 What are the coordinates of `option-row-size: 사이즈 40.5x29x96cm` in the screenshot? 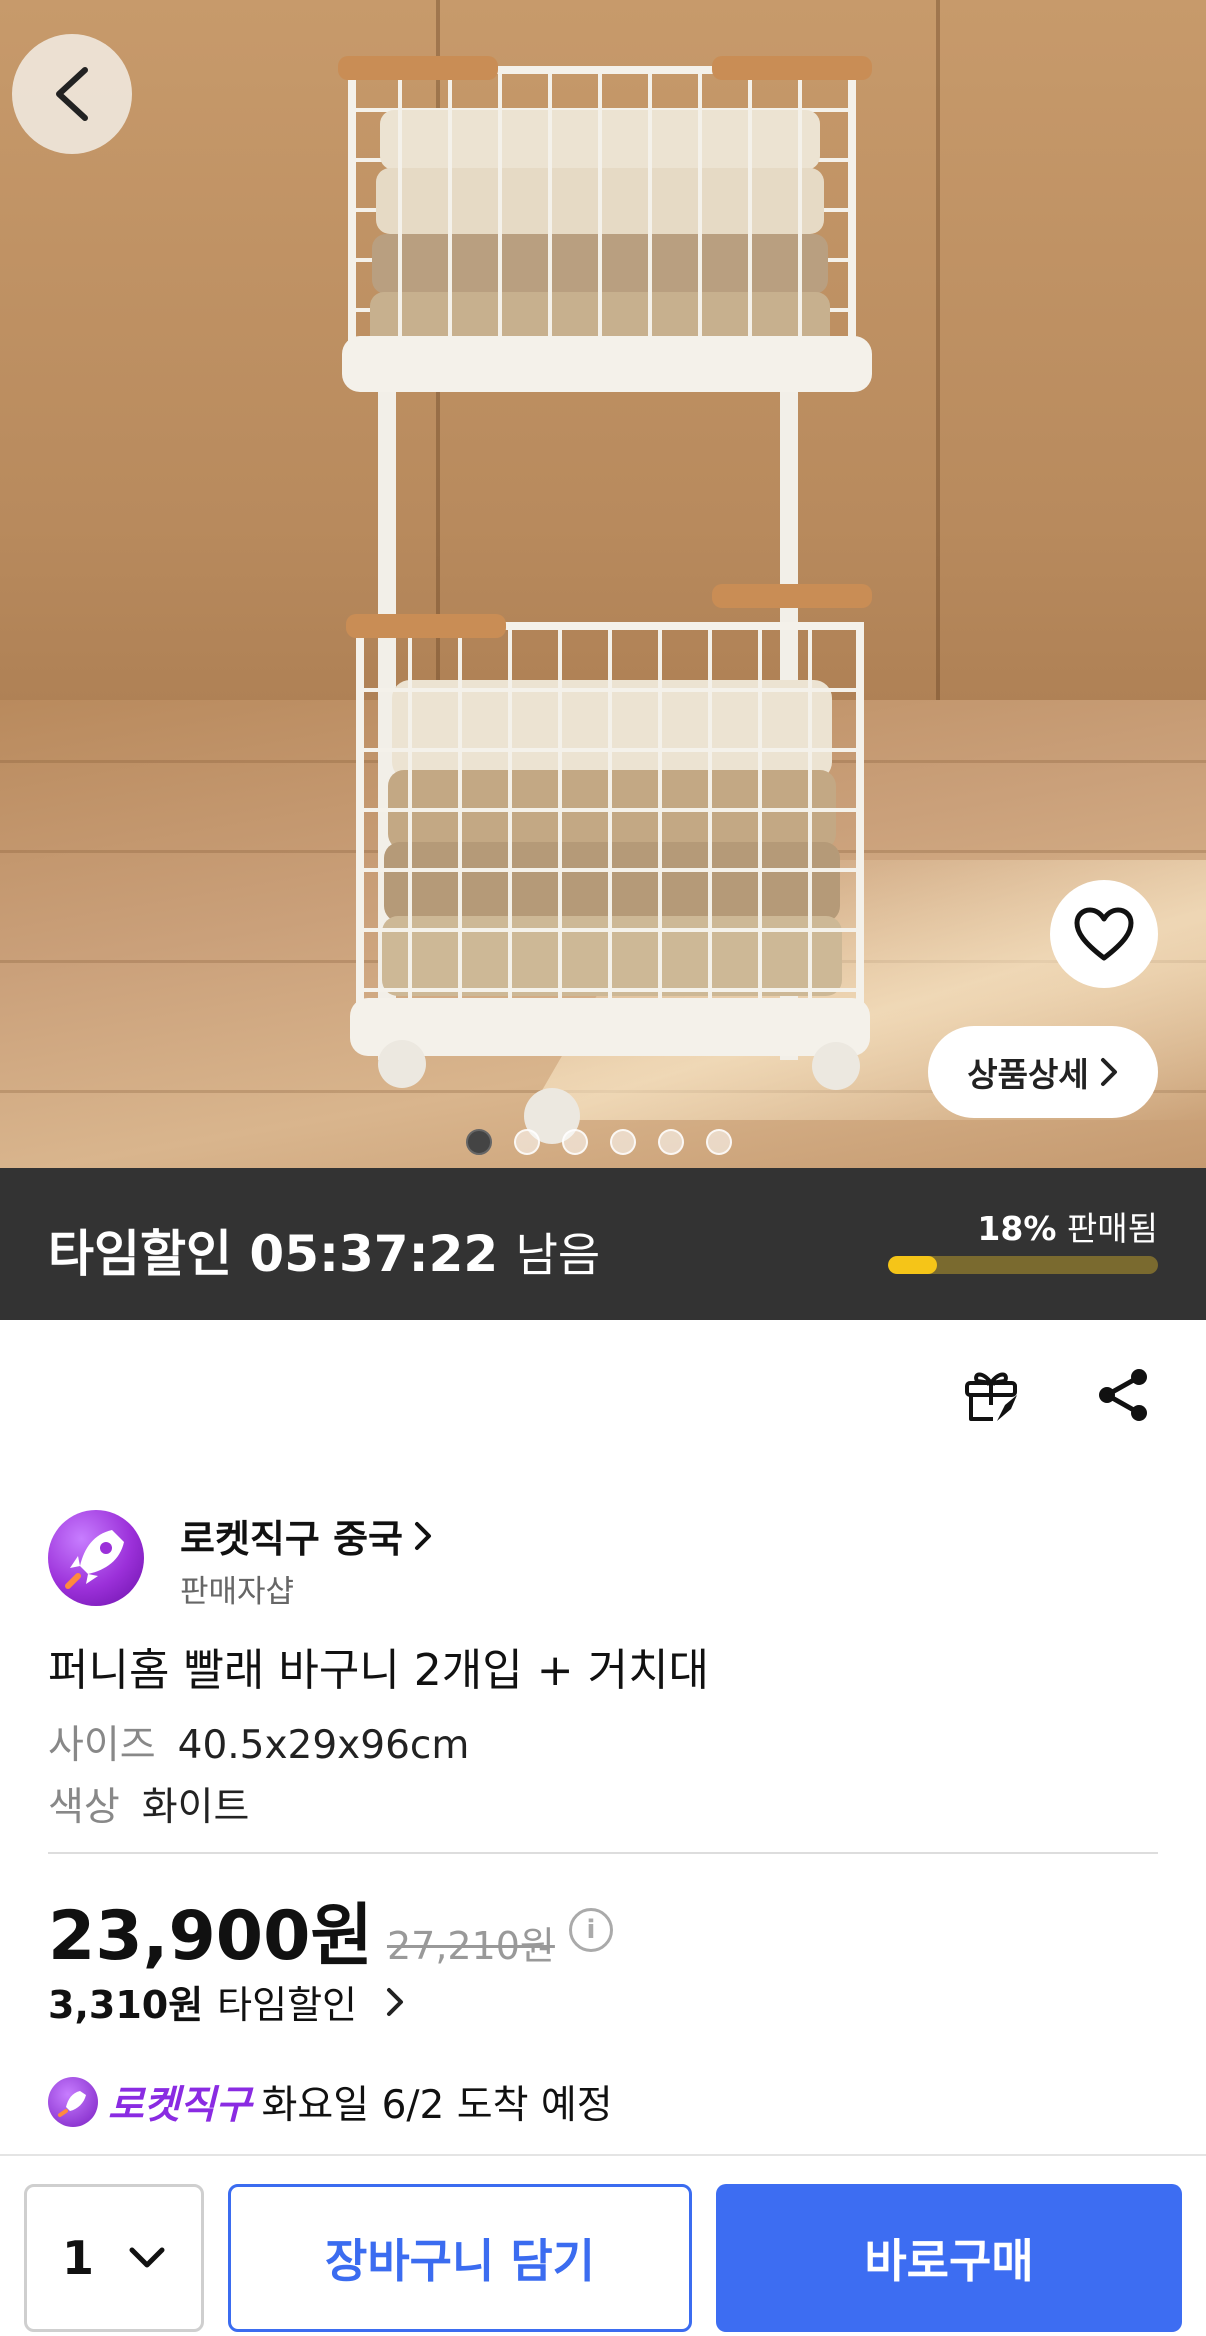 It's located at (258, 1742).